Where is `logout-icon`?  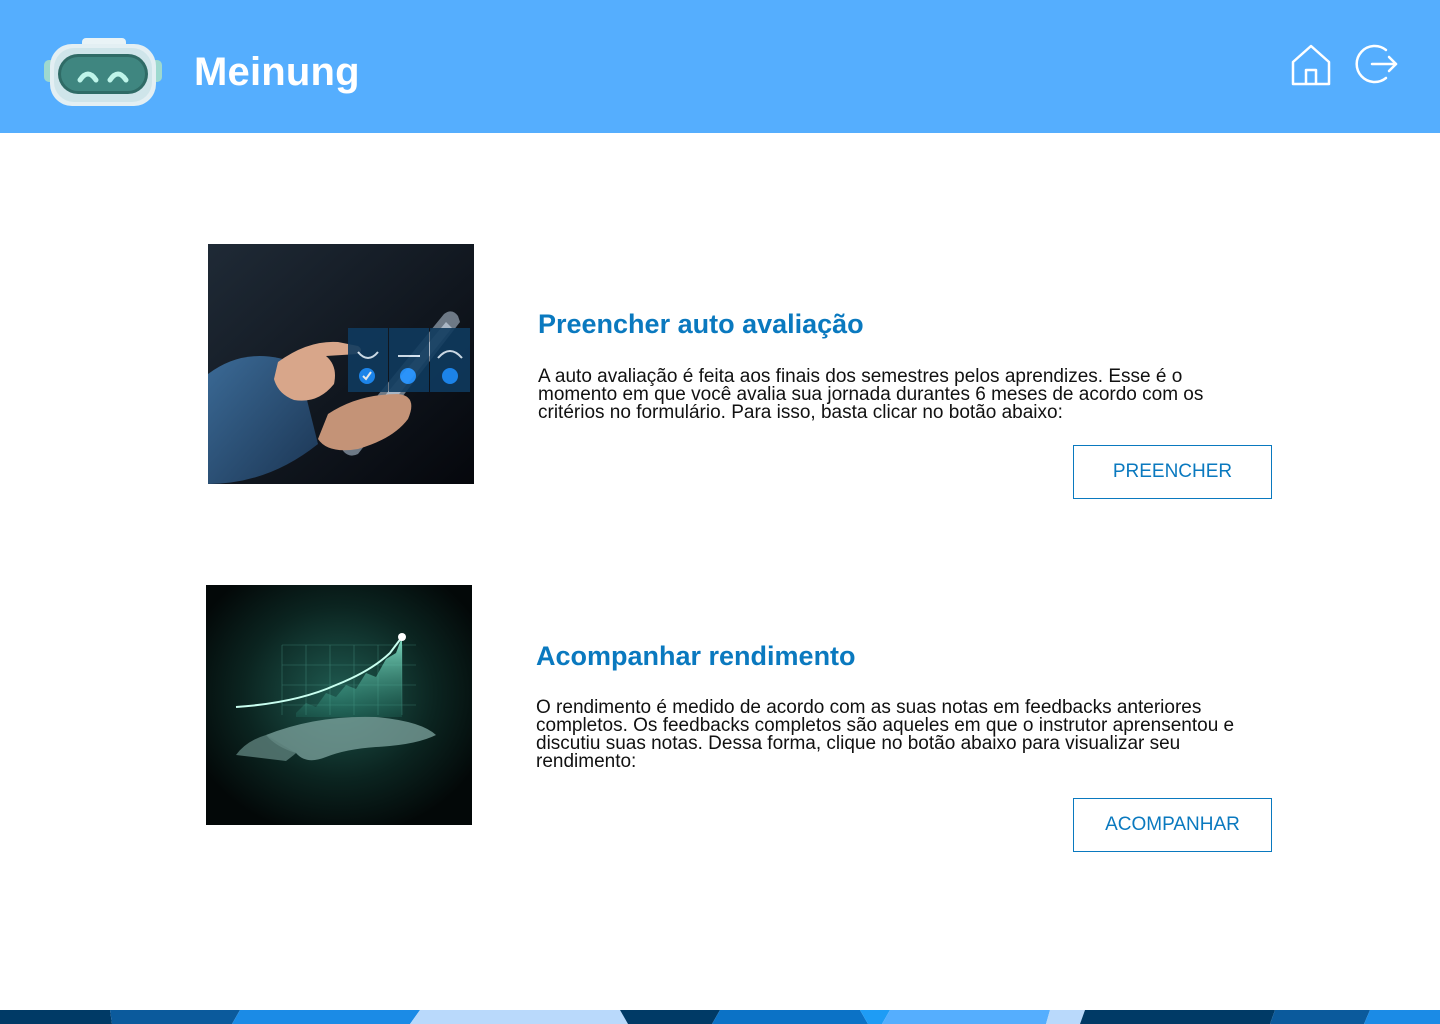
logout-icon is located at coordinates (1376, 64).